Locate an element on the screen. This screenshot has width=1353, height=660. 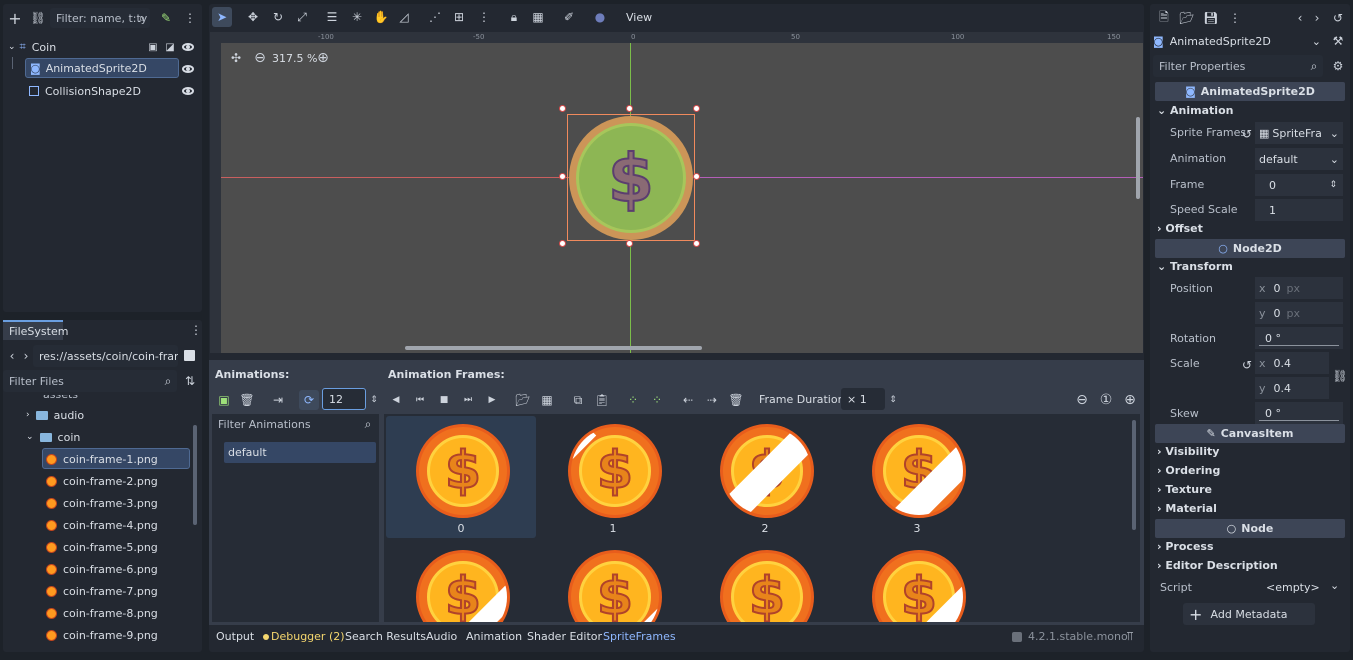
section-transform: ⌄ Transform is located at coordinates (1195, 266).